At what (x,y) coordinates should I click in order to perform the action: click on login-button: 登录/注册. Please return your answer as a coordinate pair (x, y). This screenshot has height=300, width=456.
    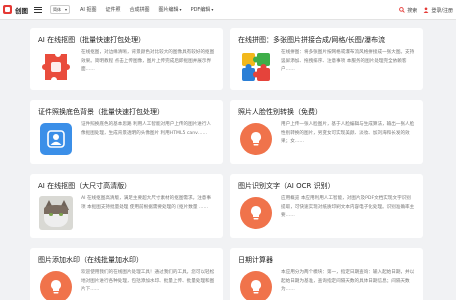
    Looking at the image, I should click on (438, 10).